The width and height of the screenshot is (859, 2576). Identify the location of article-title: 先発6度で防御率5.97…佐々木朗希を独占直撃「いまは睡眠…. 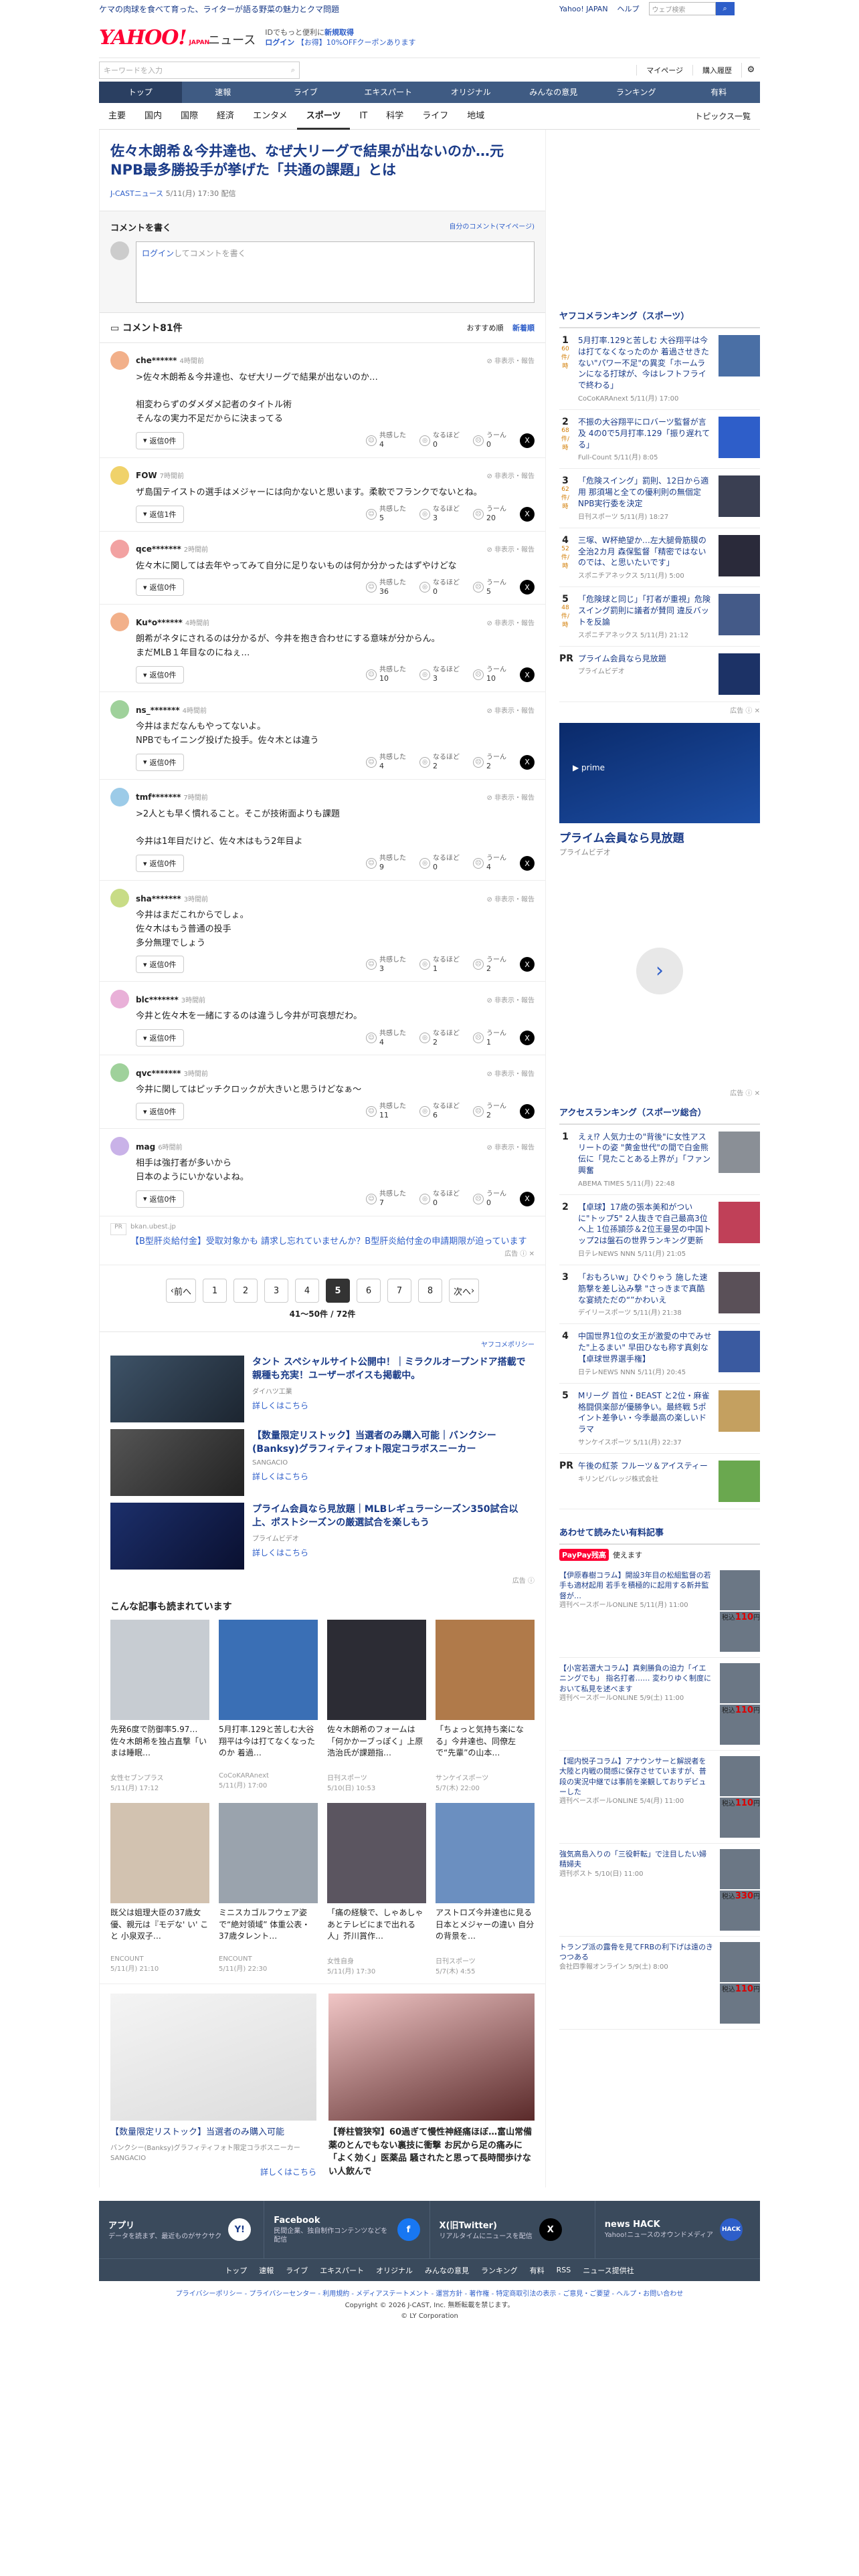
(159, 1747).